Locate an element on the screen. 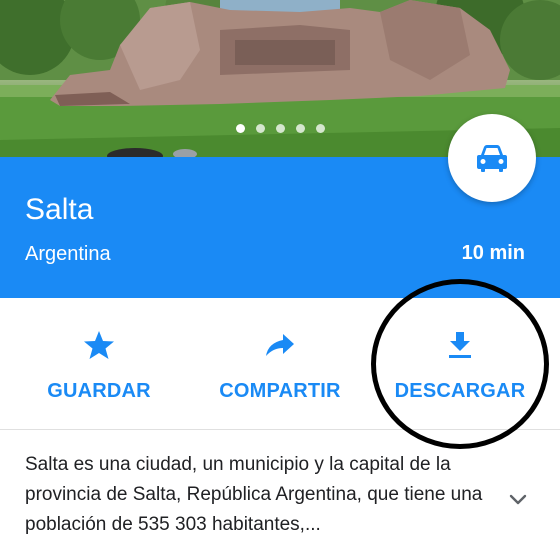 The height and width of the screenshot is (560, 560). travel-time: 10 min is located at coordinates (493, 253).